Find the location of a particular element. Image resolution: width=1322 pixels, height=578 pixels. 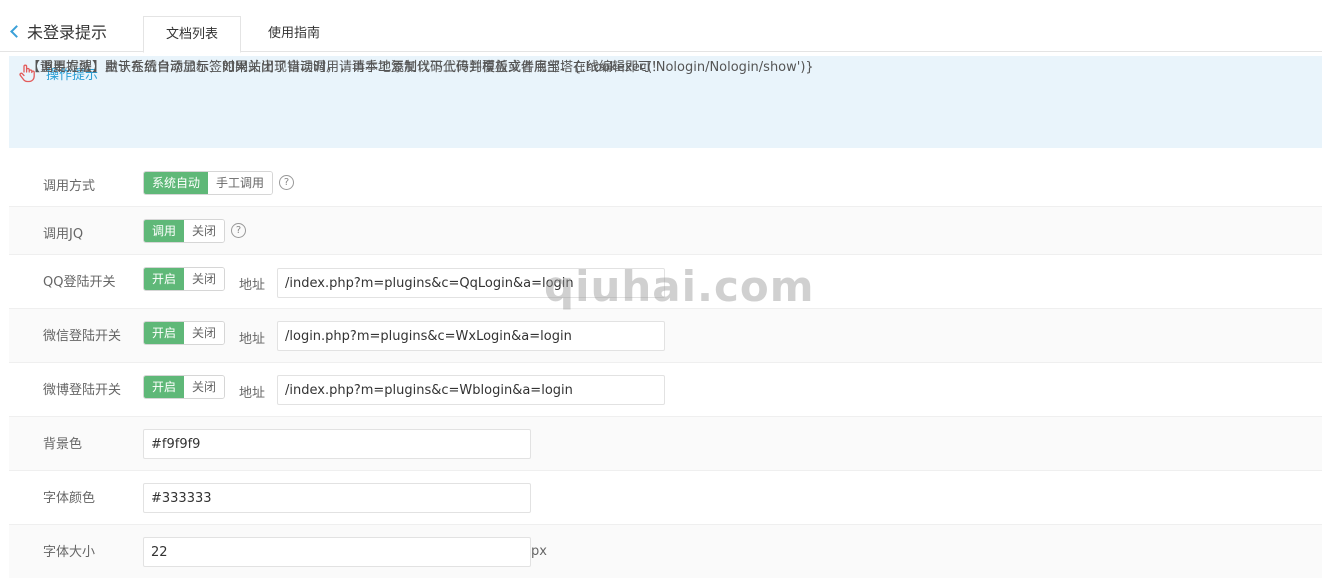

field-label: 调用方式 is located at coordinates (69, 186).